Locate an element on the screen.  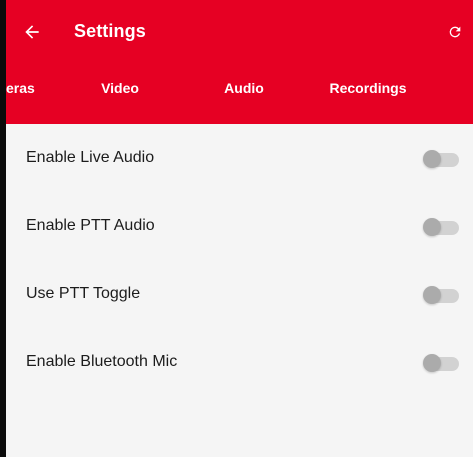
tab-cameras: eras is located at coordinates (30, 87).